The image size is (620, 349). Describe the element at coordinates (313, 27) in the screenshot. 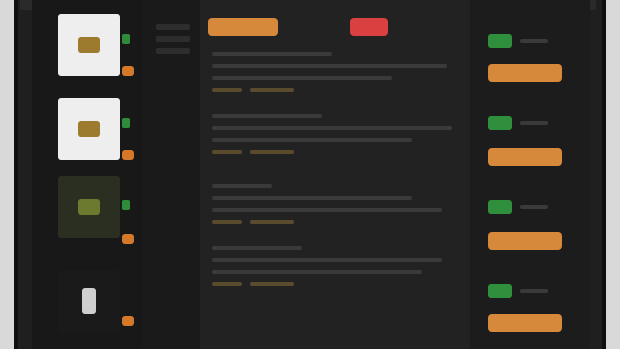

I see `tab-secondary` at that location.